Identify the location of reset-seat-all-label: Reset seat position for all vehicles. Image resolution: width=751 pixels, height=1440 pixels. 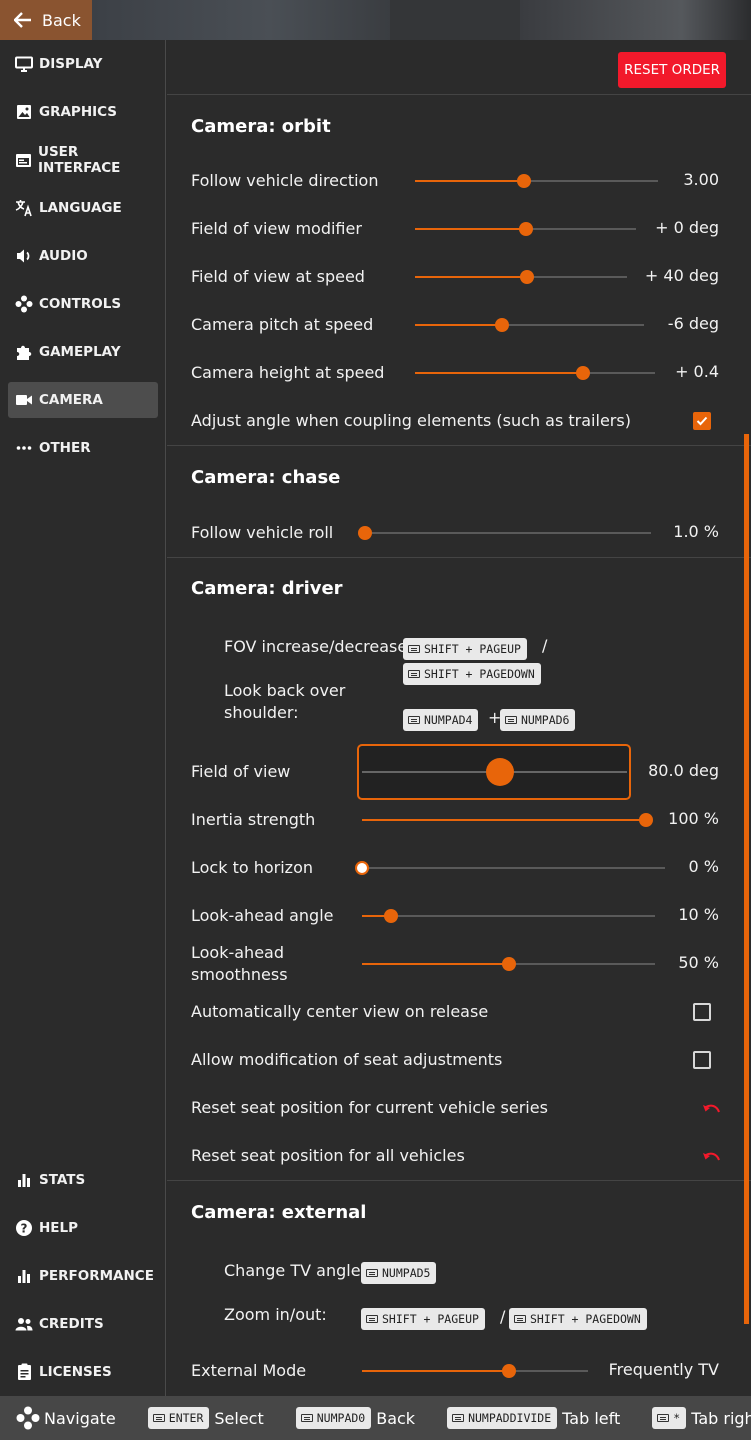
(328, 1155).